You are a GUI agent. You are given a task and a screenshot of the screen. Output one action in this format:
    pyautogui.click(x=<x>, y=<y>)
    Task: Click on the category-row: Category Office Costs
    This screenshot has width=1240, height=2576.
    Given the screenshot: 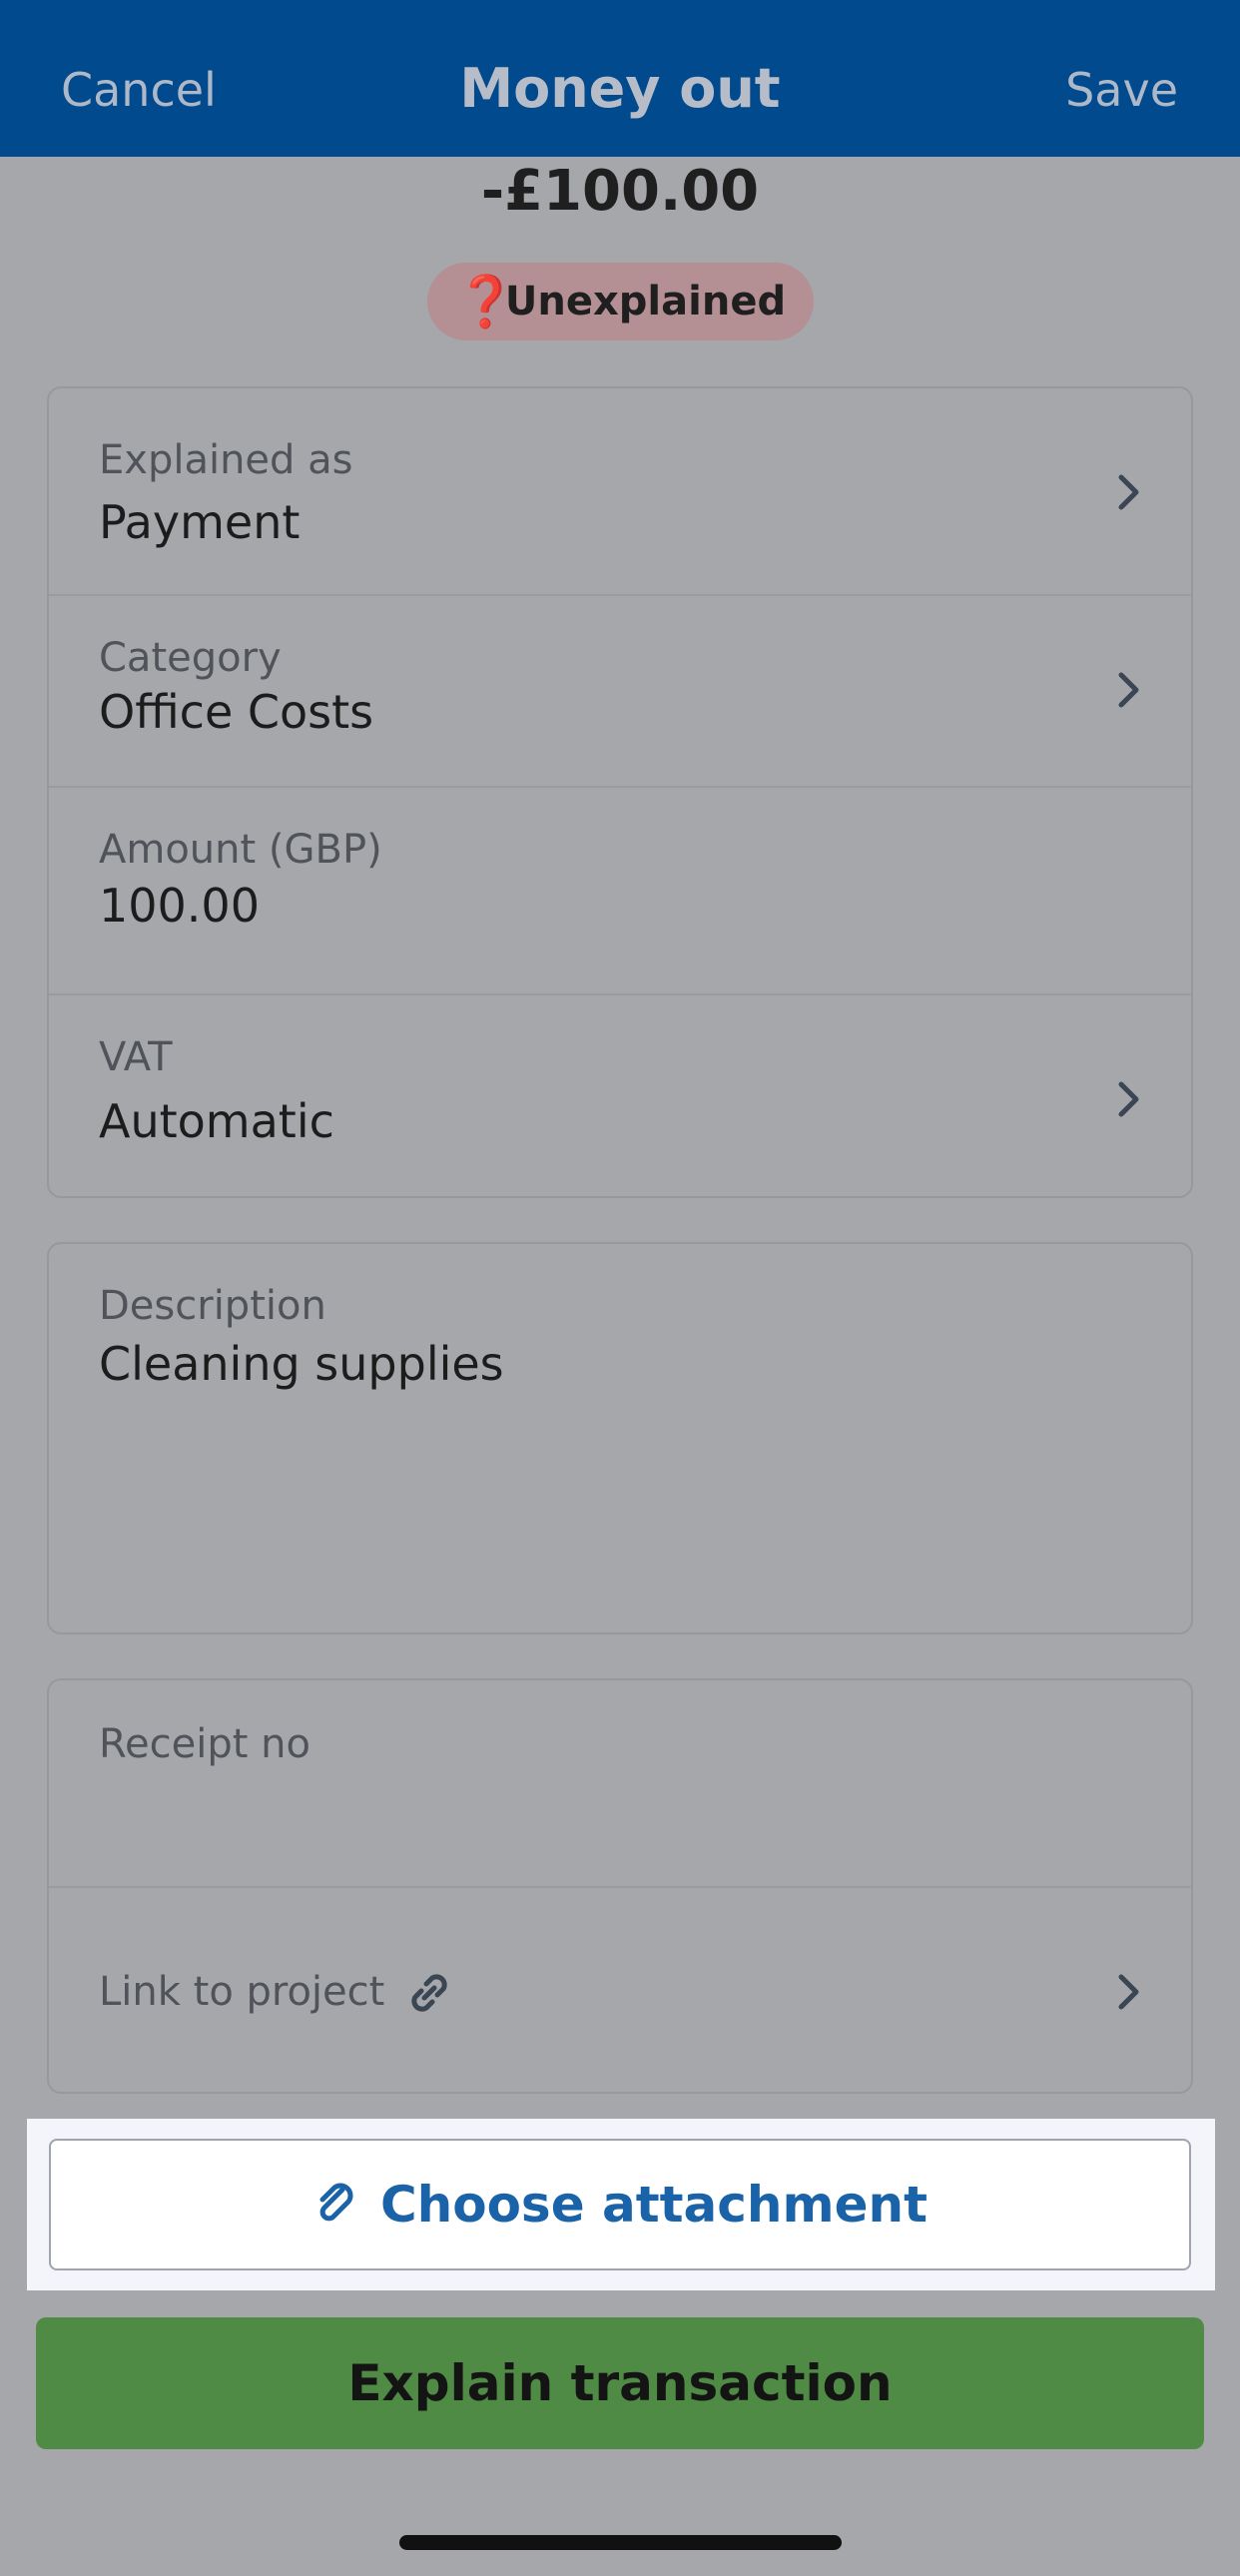 What is the action you would take?
    pyautogui.click(x=620, y=691)
    